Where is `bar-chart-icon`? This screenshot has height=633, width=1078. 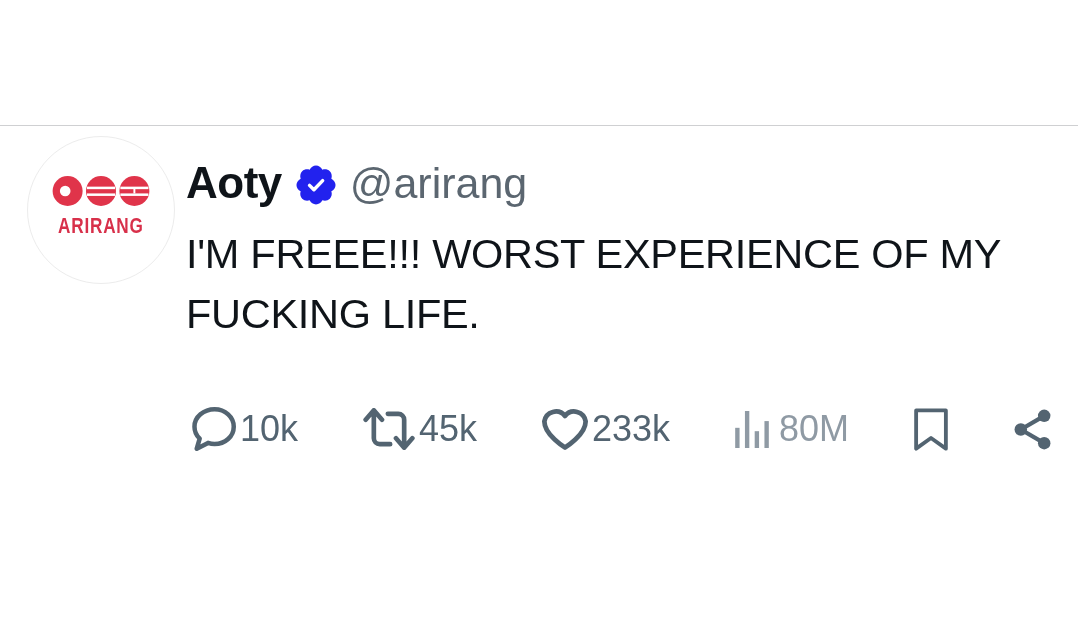
bar-chart-icon is located at coordinates (752, 429).